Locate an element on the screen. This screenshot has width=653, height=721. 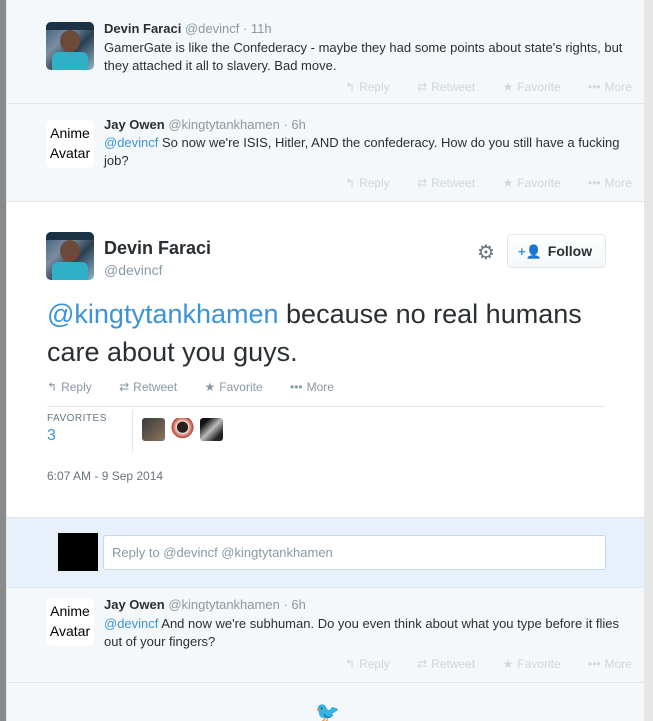
tweet-header: Devin Faraci @devincf · 11h is located at coordinates (188, 28).